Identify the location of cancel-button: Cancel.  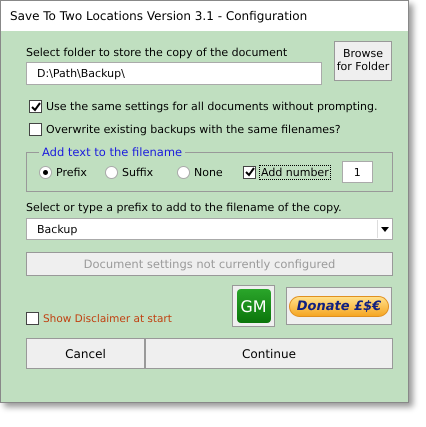
(85, 353).